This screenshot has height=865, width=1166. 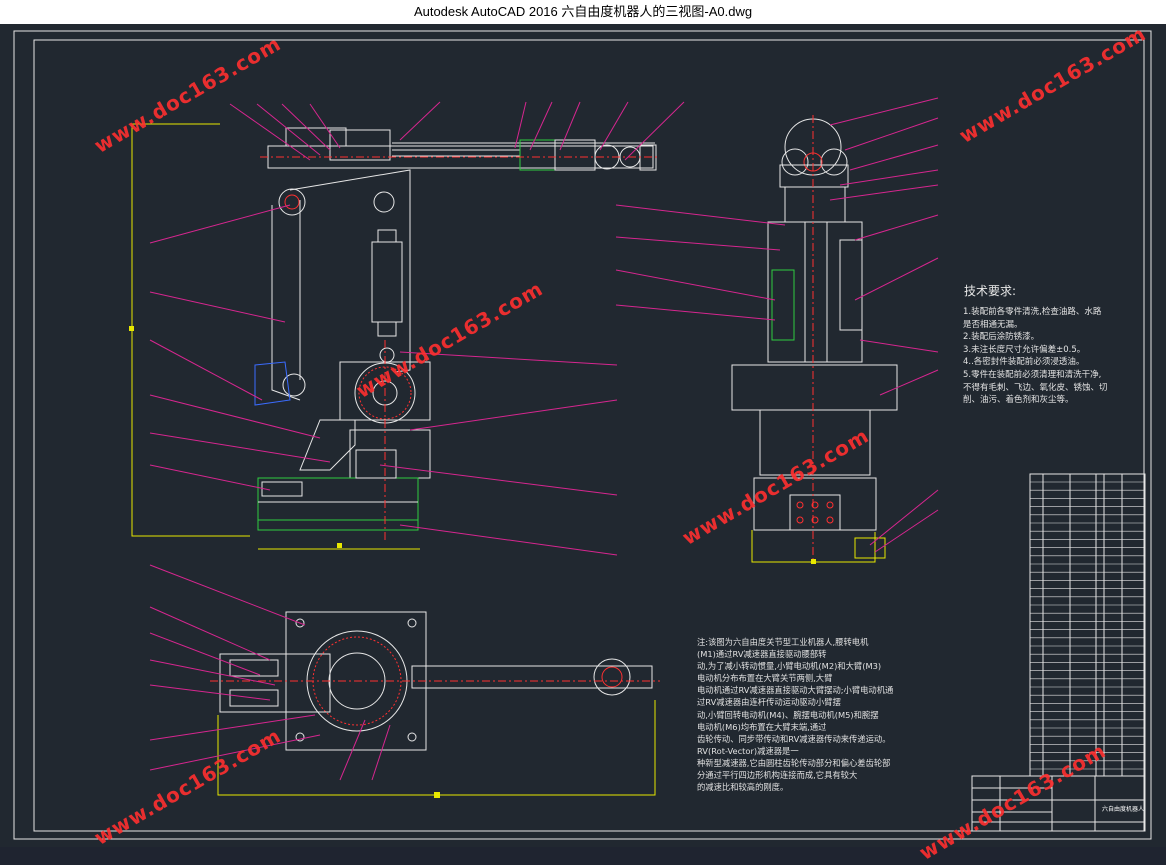 What do you see at coordinates (1035, 387) in the screenshot?
I see `text-line: 不得有毛刺、飞边、氧化皮、锈蚀、切` at bounding box center [1035, 387].